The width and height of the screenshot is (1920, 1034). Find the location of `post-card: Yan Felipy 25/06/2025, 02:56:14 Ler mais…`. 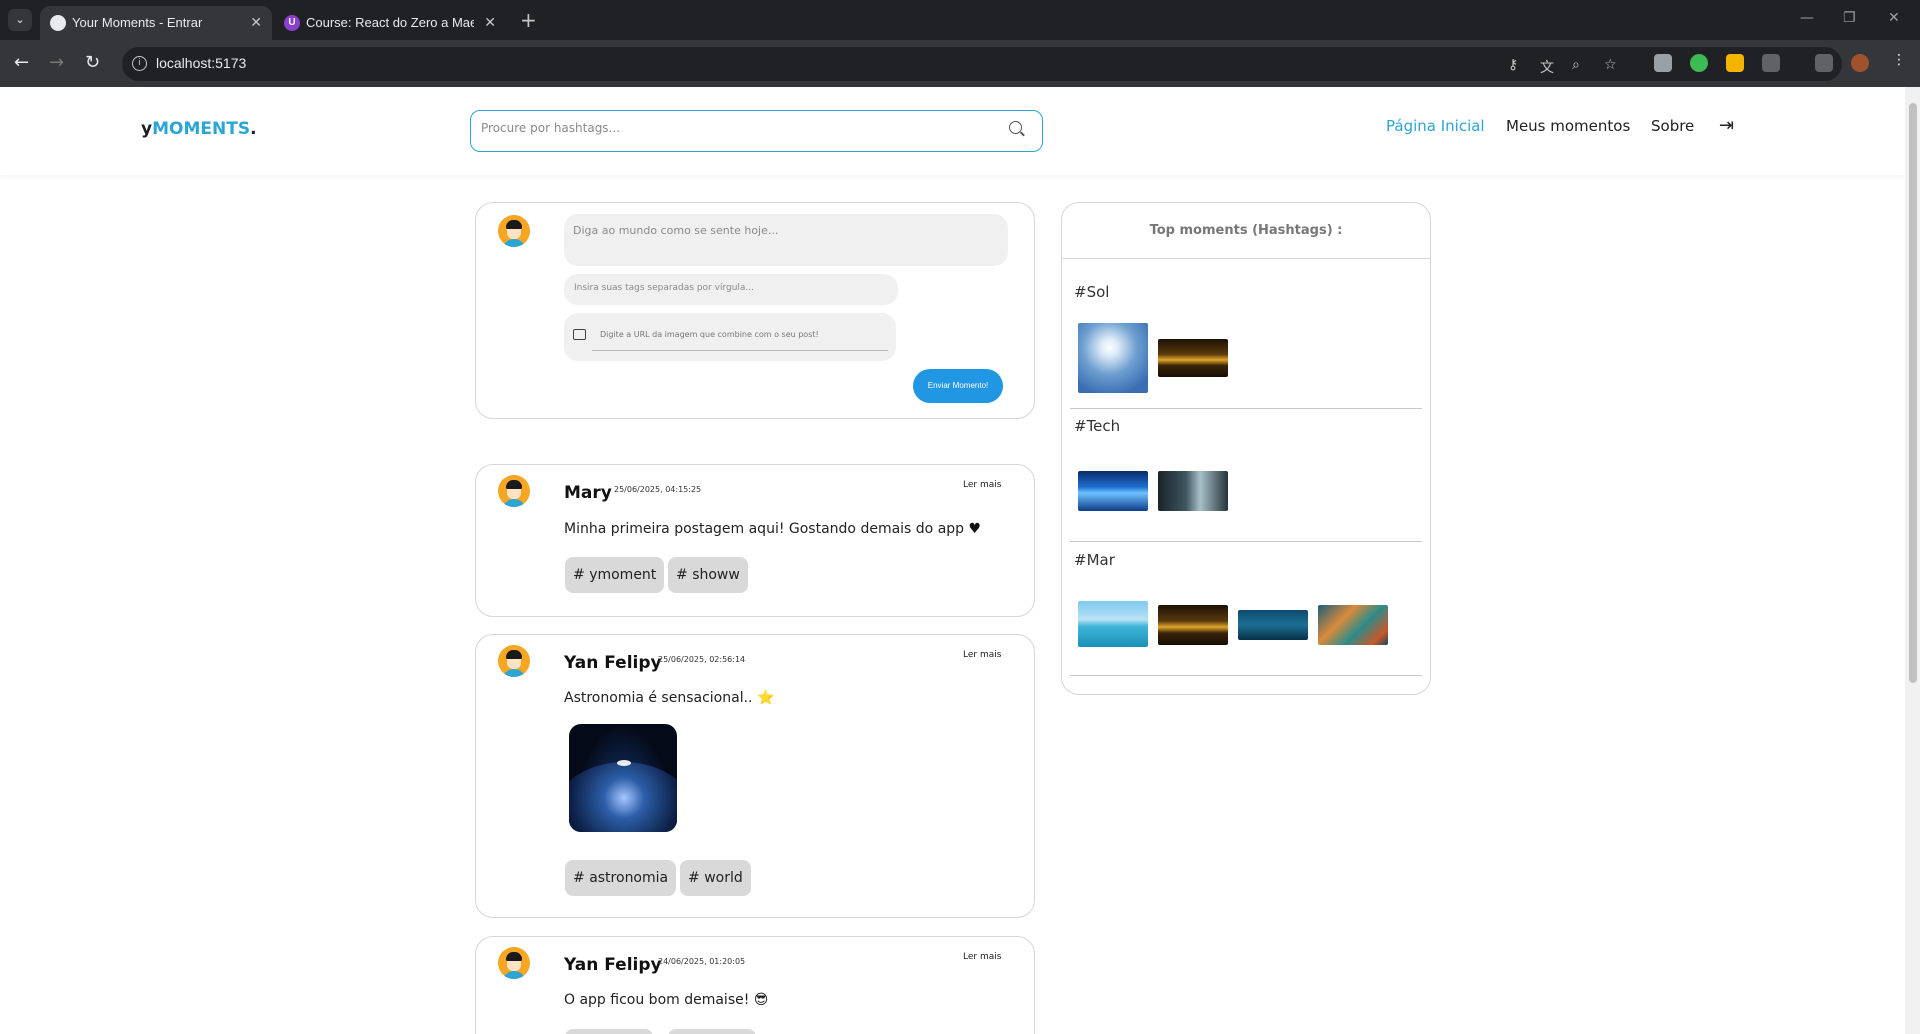

post-card: Yan Felipy 25/06/2025, 02:56:14 Ler mais… is located at coordinates (755, 776).